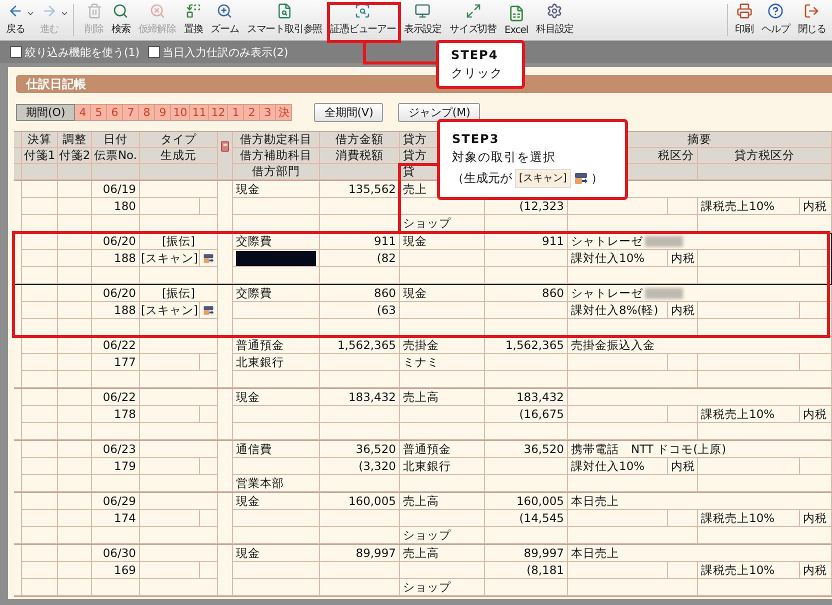  I want to click on table-cell: 06/29, so click(116, 501).